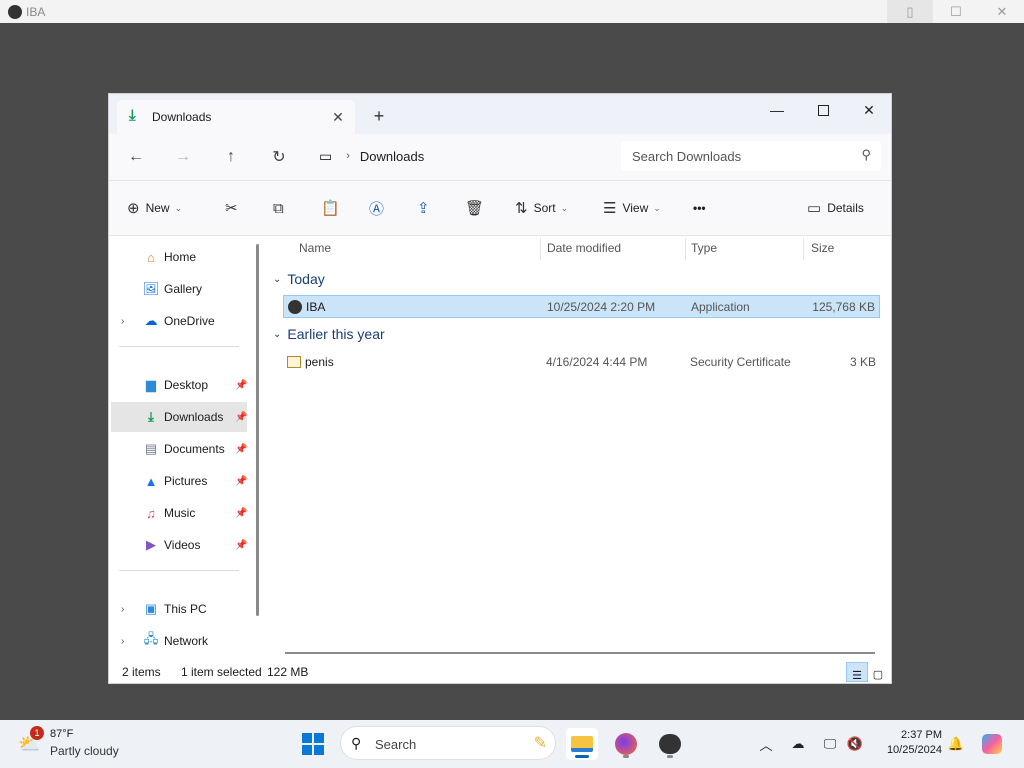 The width and height of the screenshot is (1024, 768). I want to click on search-input: Search Downloads ⚲, so click(751, 156).